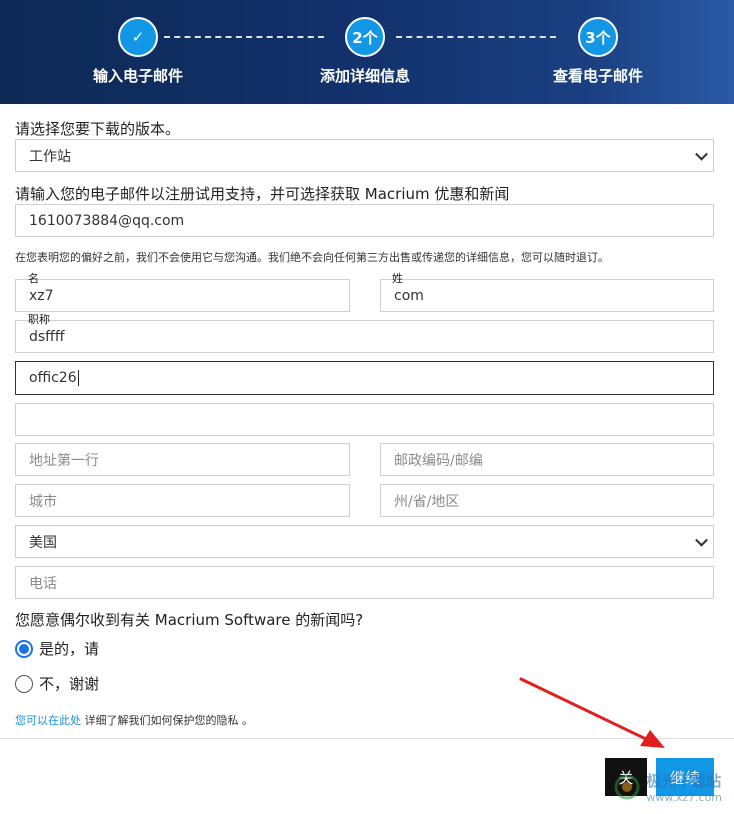  Describe the element at coordinates (427, 501) in the screenshot. I see `state-placeholder: 州/省/地区` at that location.